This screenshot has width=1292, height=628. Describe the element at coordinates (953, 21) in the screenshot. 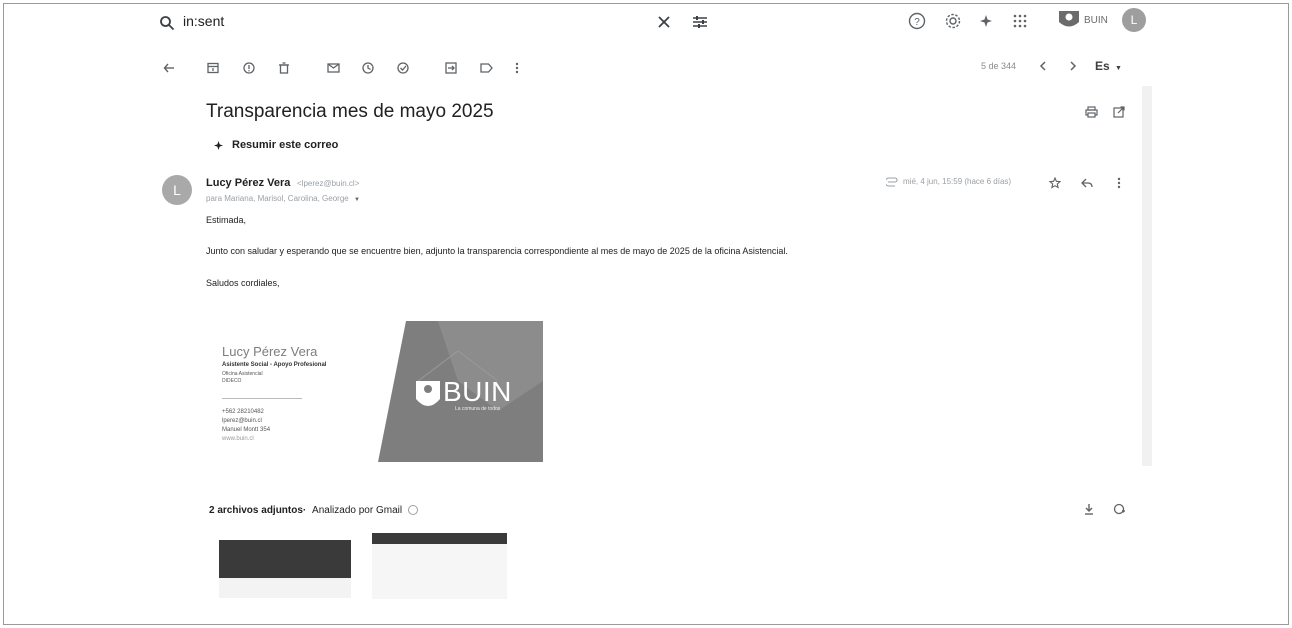

I see `settings-icon` at that location.